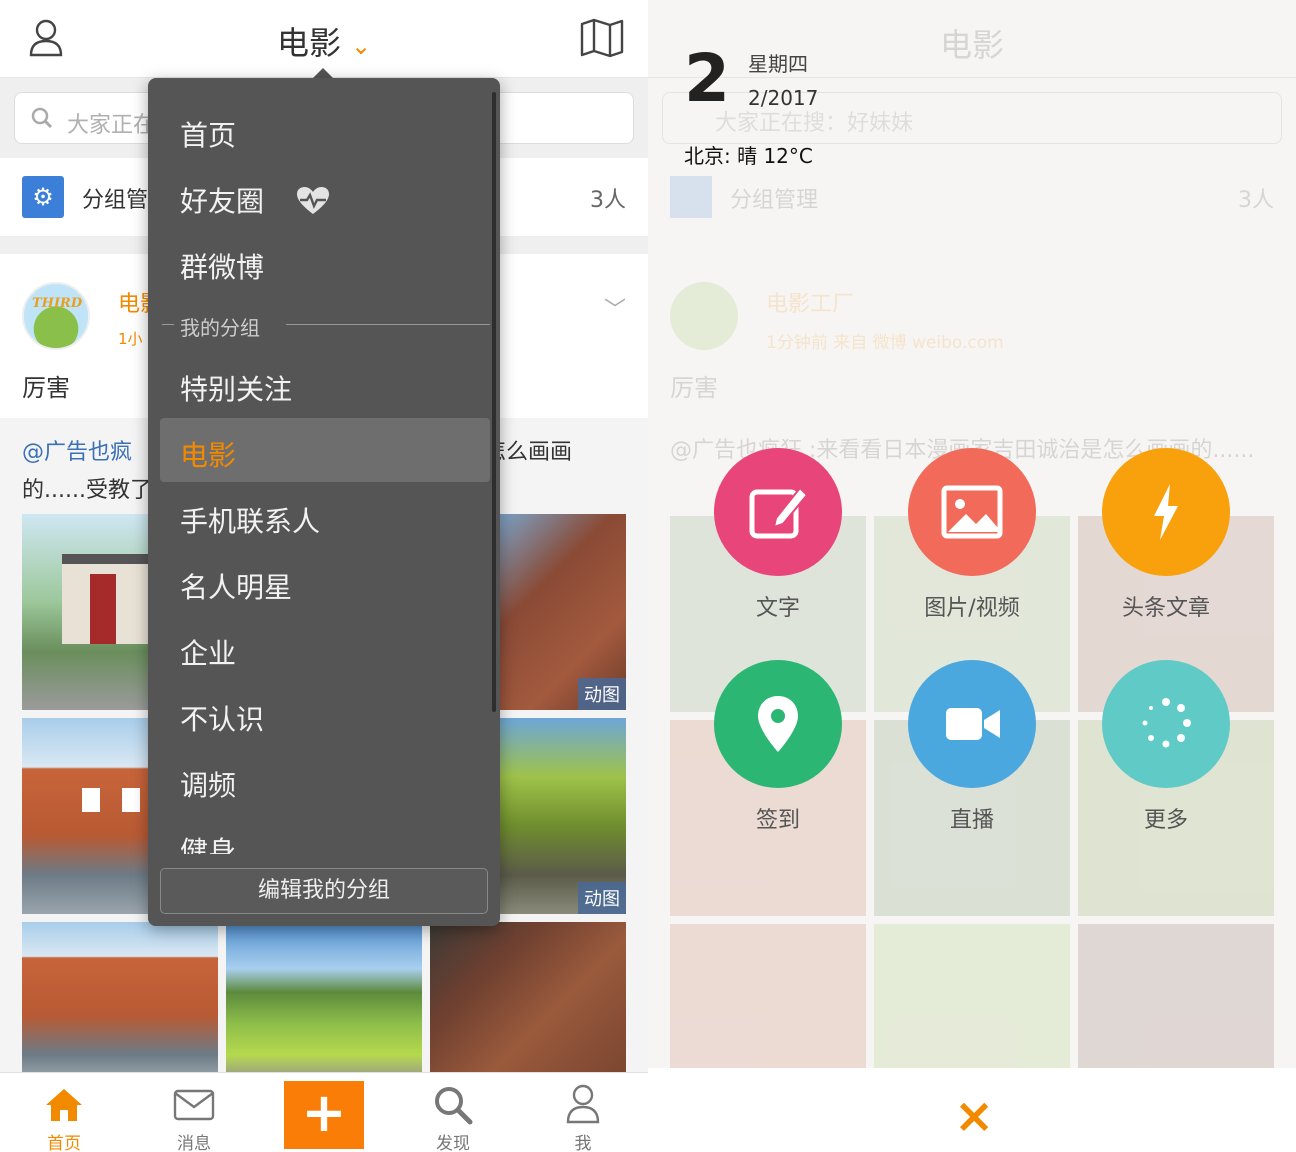  I want to click on more-icon, so click(1166, 723).